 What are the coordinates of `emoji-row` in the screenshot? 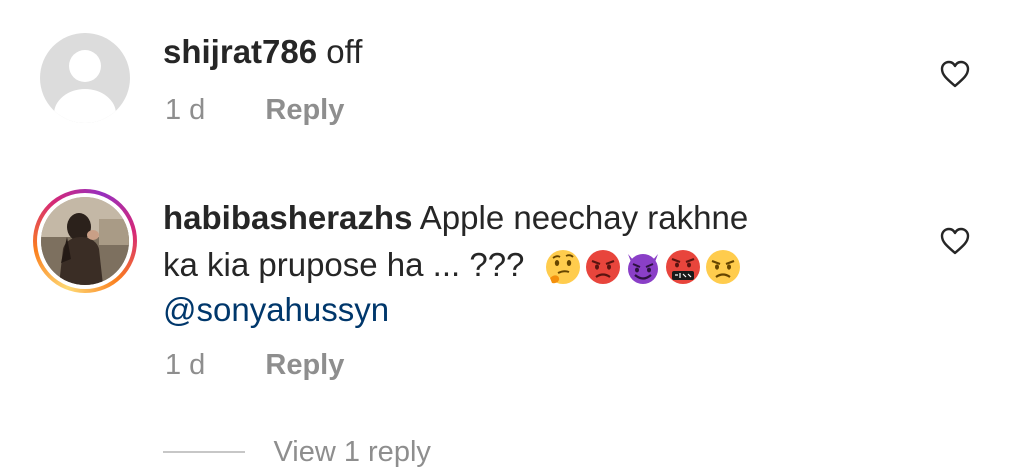 It's located at (644, 267).